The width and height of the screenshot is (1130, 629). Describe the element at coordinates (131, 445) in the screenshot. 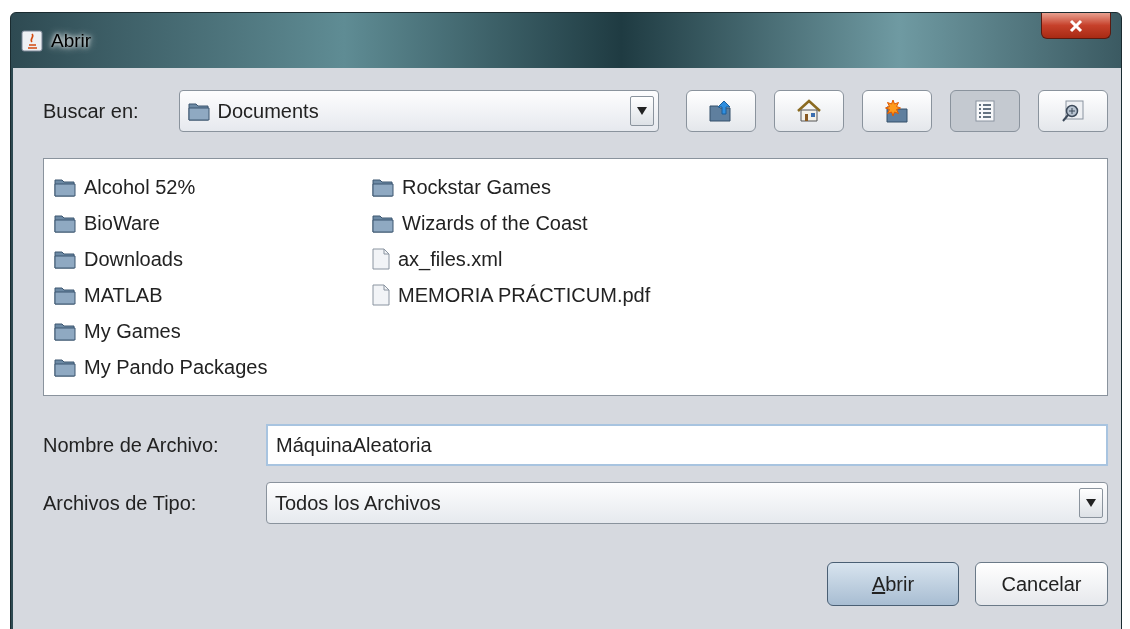

I see `file-name-label: Nombre de Archivo:` at that location.